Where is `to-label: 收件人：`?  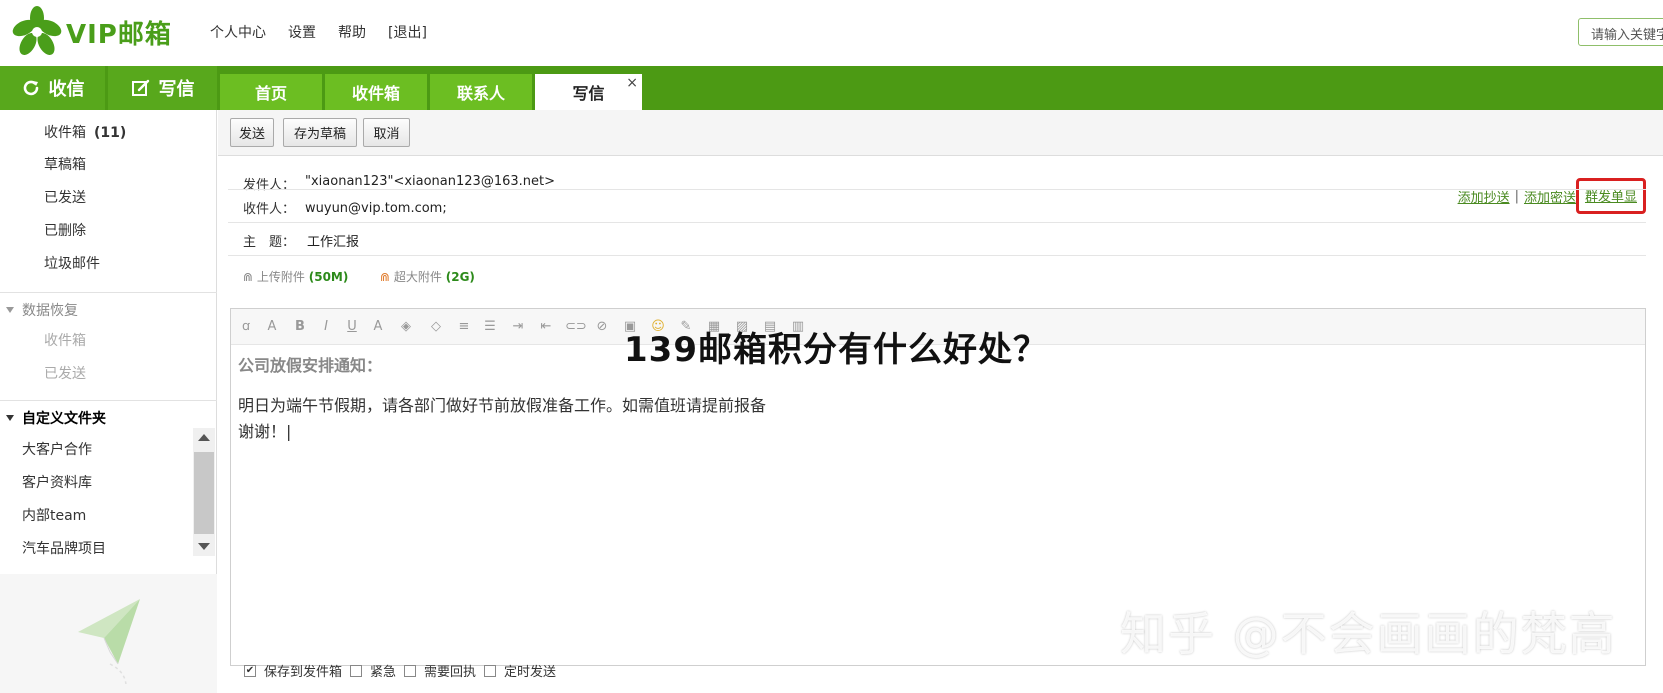 to-label: 收件人： is located at coordinates (269, 209).